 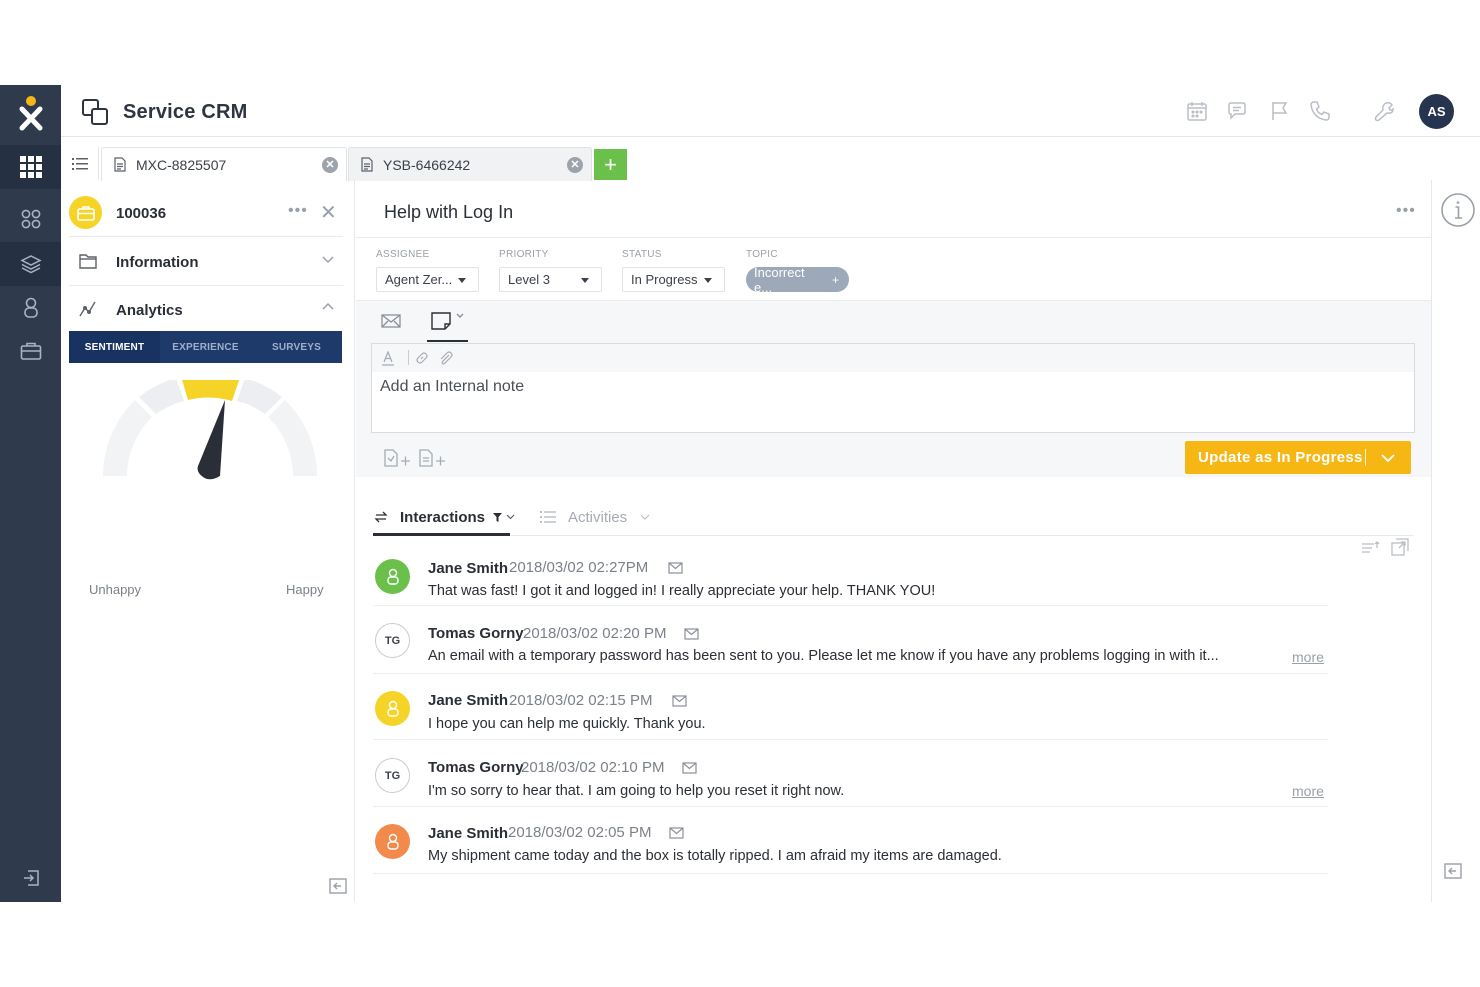 I want to click on note-placeholder: Add an Internal note, so click(x=452, y=386).